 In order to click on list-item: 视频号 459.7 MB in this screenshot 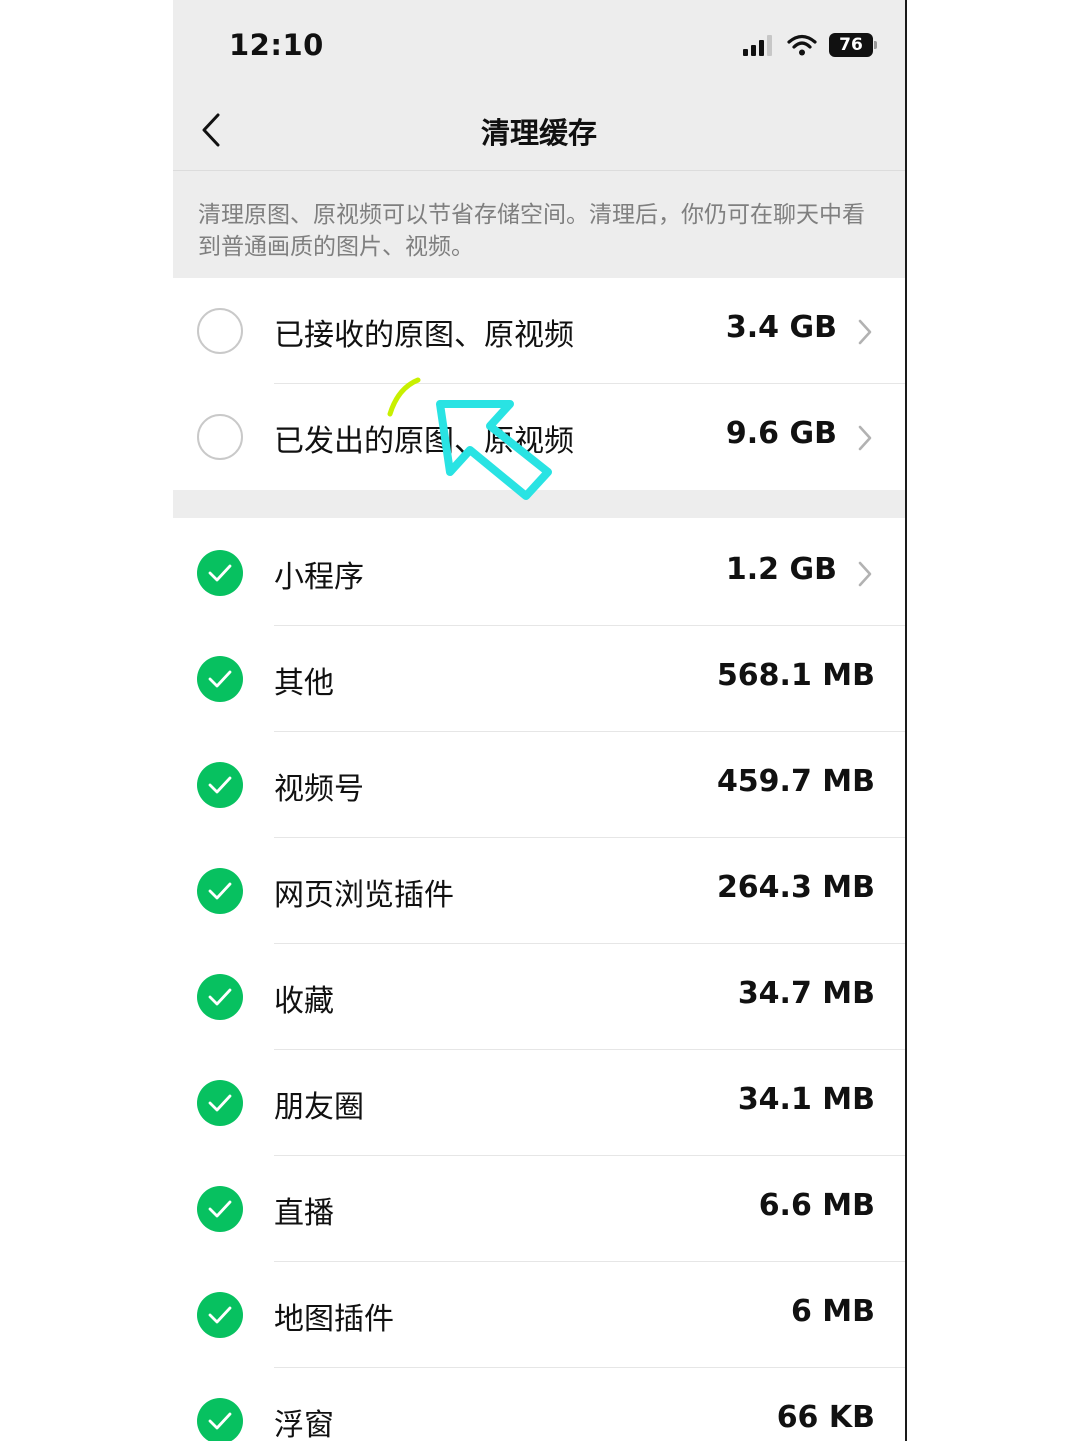, I will do `click(539, 785)`.